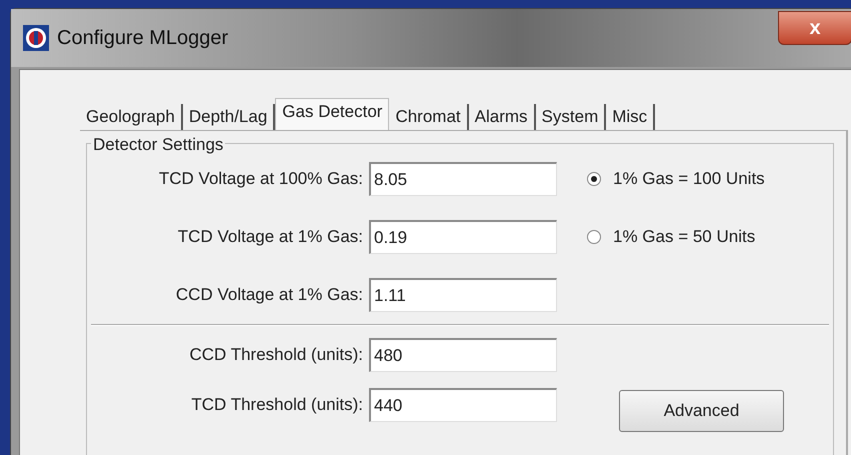 The image size is (851, 455). I want to click on input-field: 1.11, so click(463, 295).